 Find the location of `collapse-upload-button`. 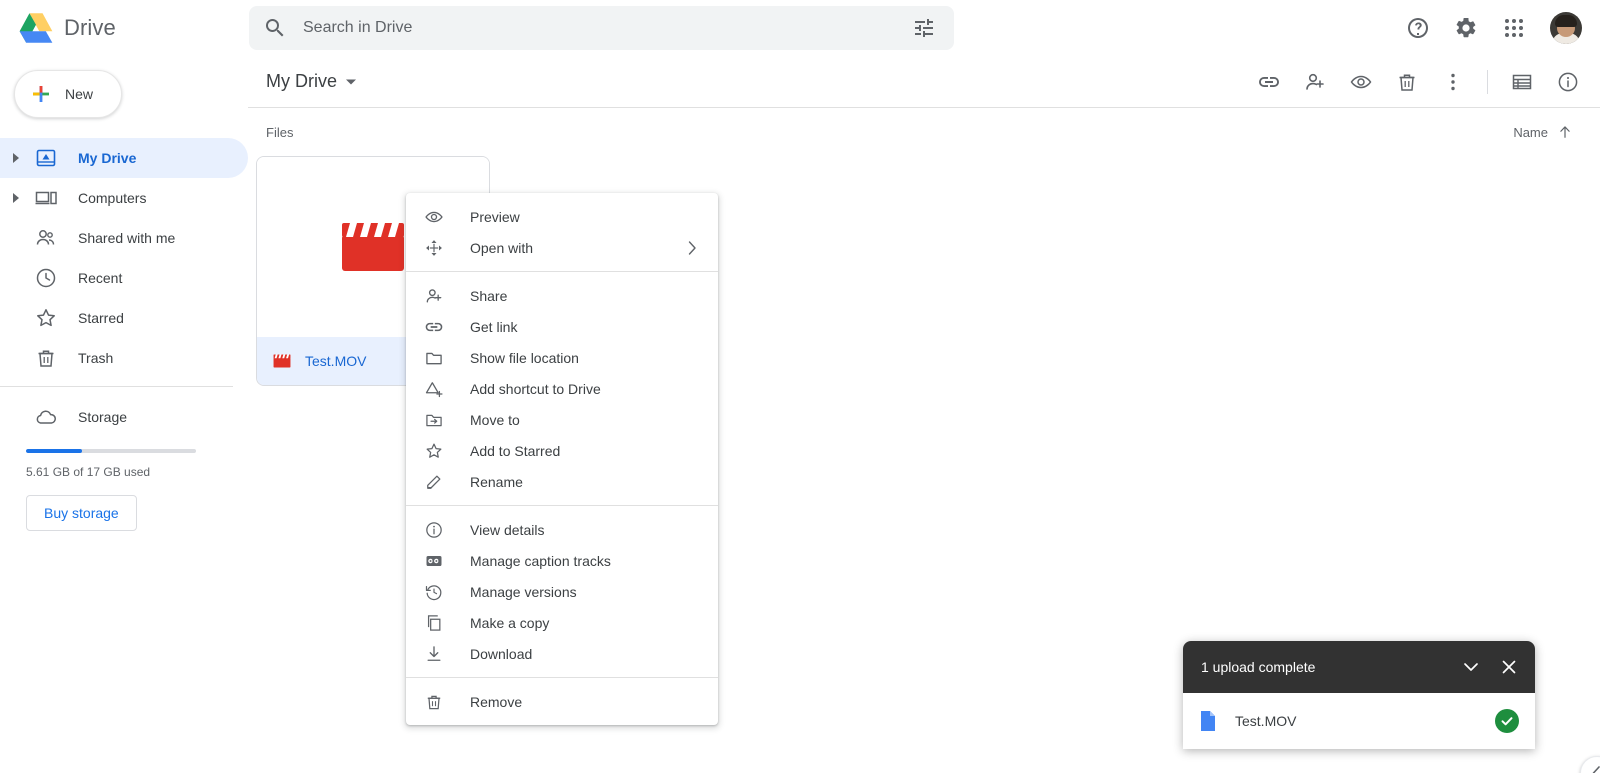

collapse-upload-button is located at coordinates (1471, 667).